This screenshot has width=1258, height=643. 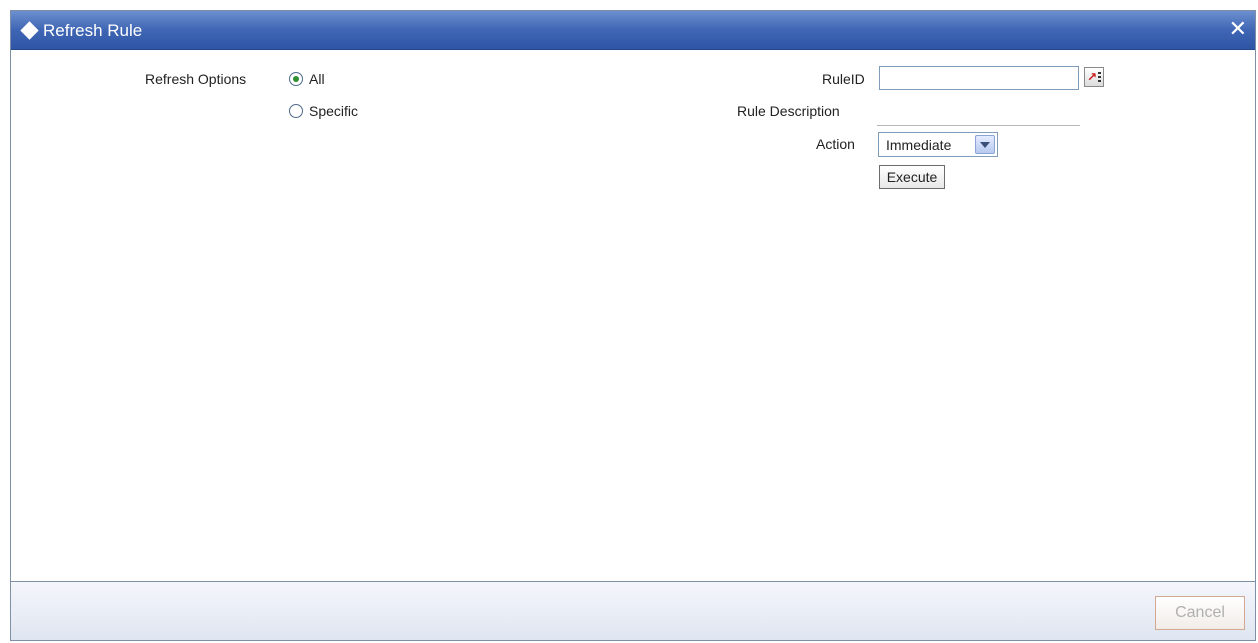 What do you see at coordinates (1100, 77) in the screenshot?
I see `lov-list-icon` at bounding box center [1100, 77].